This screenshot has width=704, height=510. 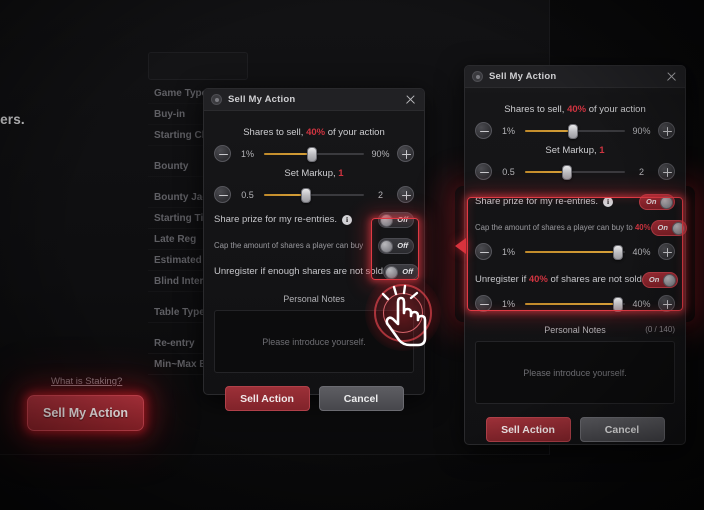 I want to click on shares-max-label: 90%, so click(x=641, y=130).